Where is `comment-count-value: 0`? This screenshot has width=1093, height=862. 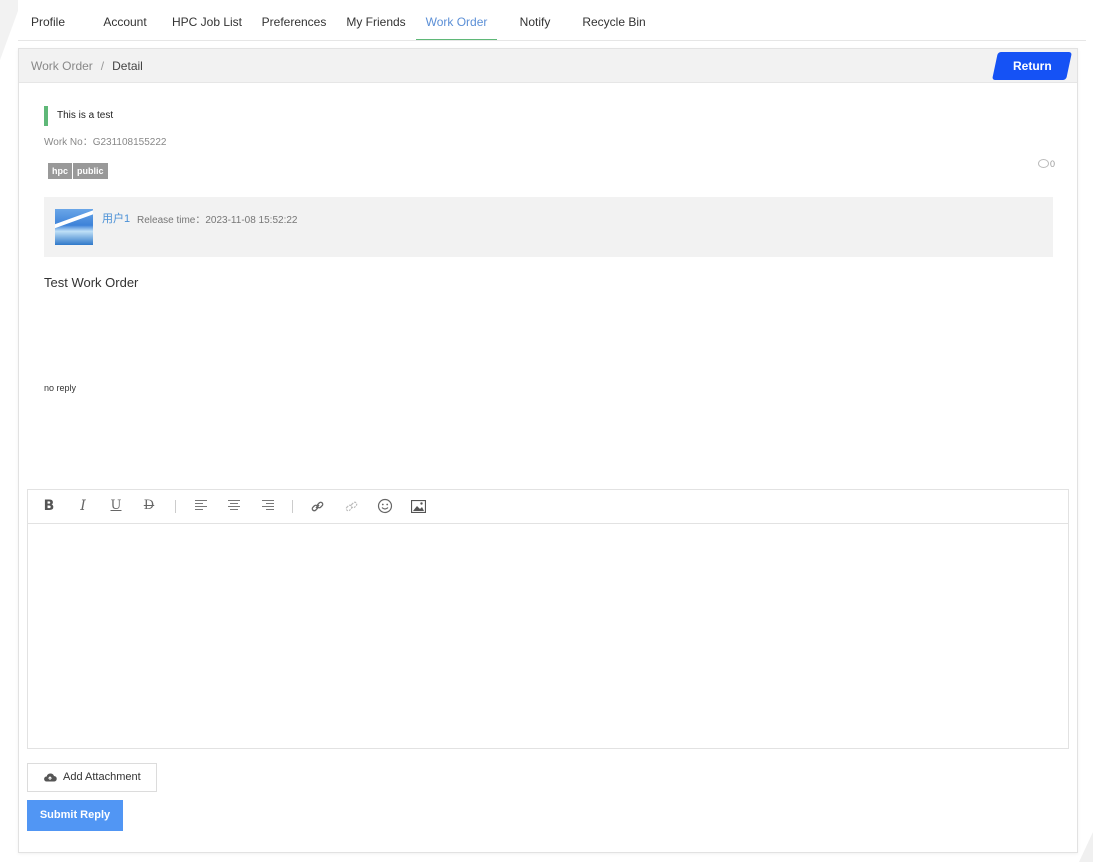 comment-count-value: 0 is located at coordinates (1053, 164).